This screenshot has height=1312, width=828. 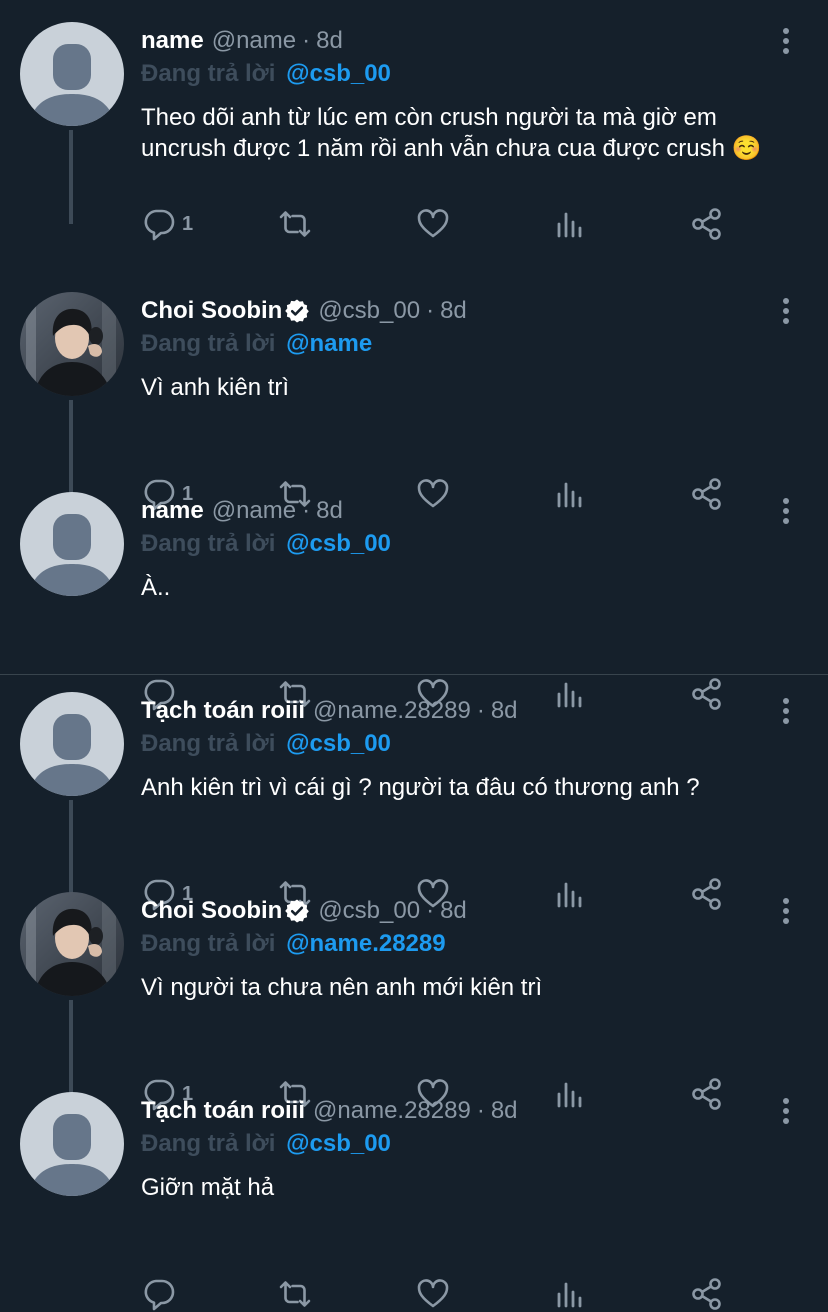 What do you see at coordinates (71, 177) in the screenshot?
I see `thread-connector-line` at bounding box center [71, 177].